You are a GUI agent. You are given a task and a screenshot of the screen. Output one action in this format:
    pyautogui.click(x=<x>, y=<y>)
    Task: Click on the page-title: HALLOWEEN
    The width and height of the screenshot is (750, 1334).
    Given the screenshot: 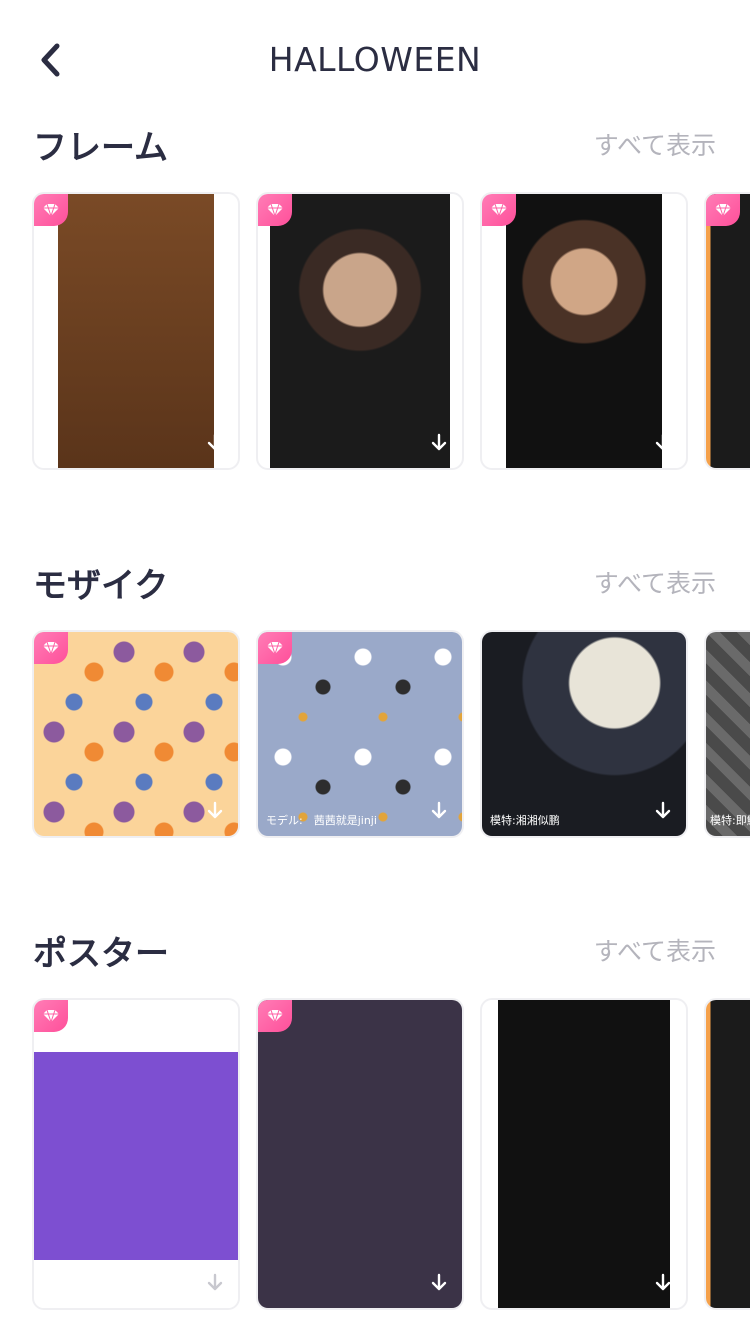 What is the action you would take?
    pyautogui.click(x=375, y=59)
    